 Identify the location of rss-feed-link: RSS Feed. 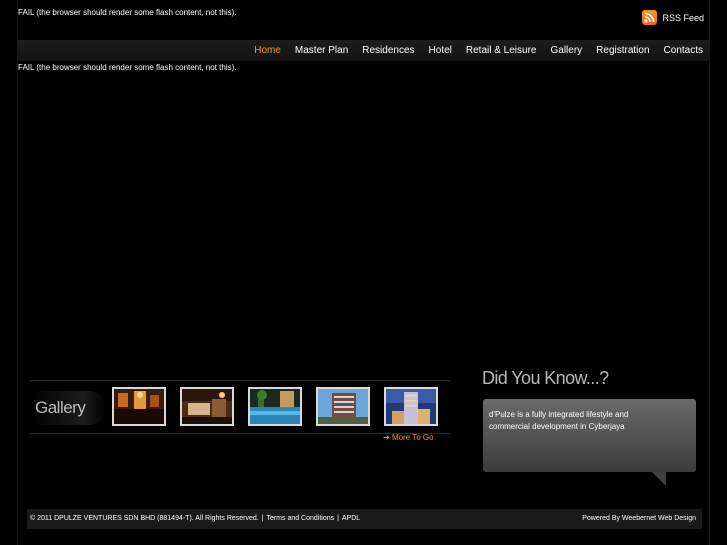
(673, 17).